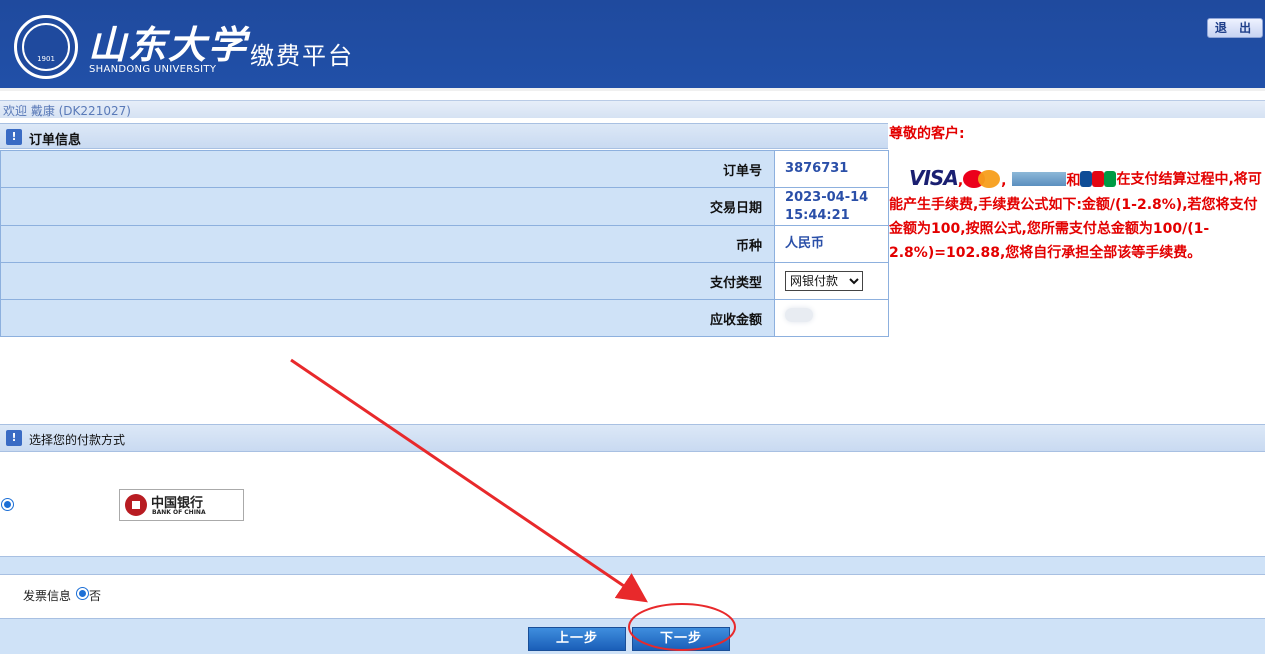 The height and width of the screenshot is (654, 1265). I want to click on header-bar: 1901 山东大学 SHANDONG UNIVERSITY 缴费平台 退 出, so click(632, 44).